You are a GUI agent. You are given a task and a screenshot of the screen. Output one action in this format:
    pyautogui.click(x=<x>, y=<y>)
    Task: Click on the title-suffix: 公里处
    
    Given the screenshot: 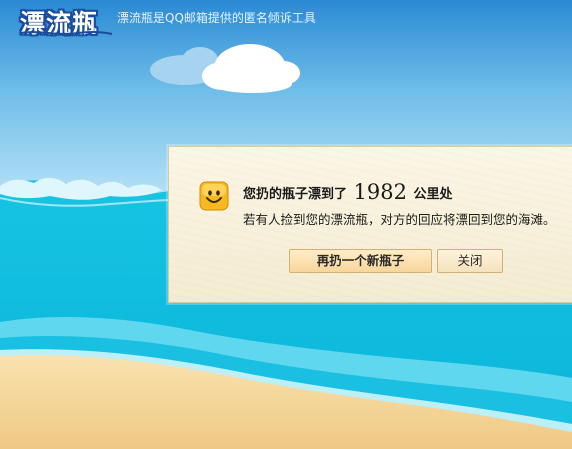 What is the action you would take?
    pyautogui.click(x=433, y=194)
    